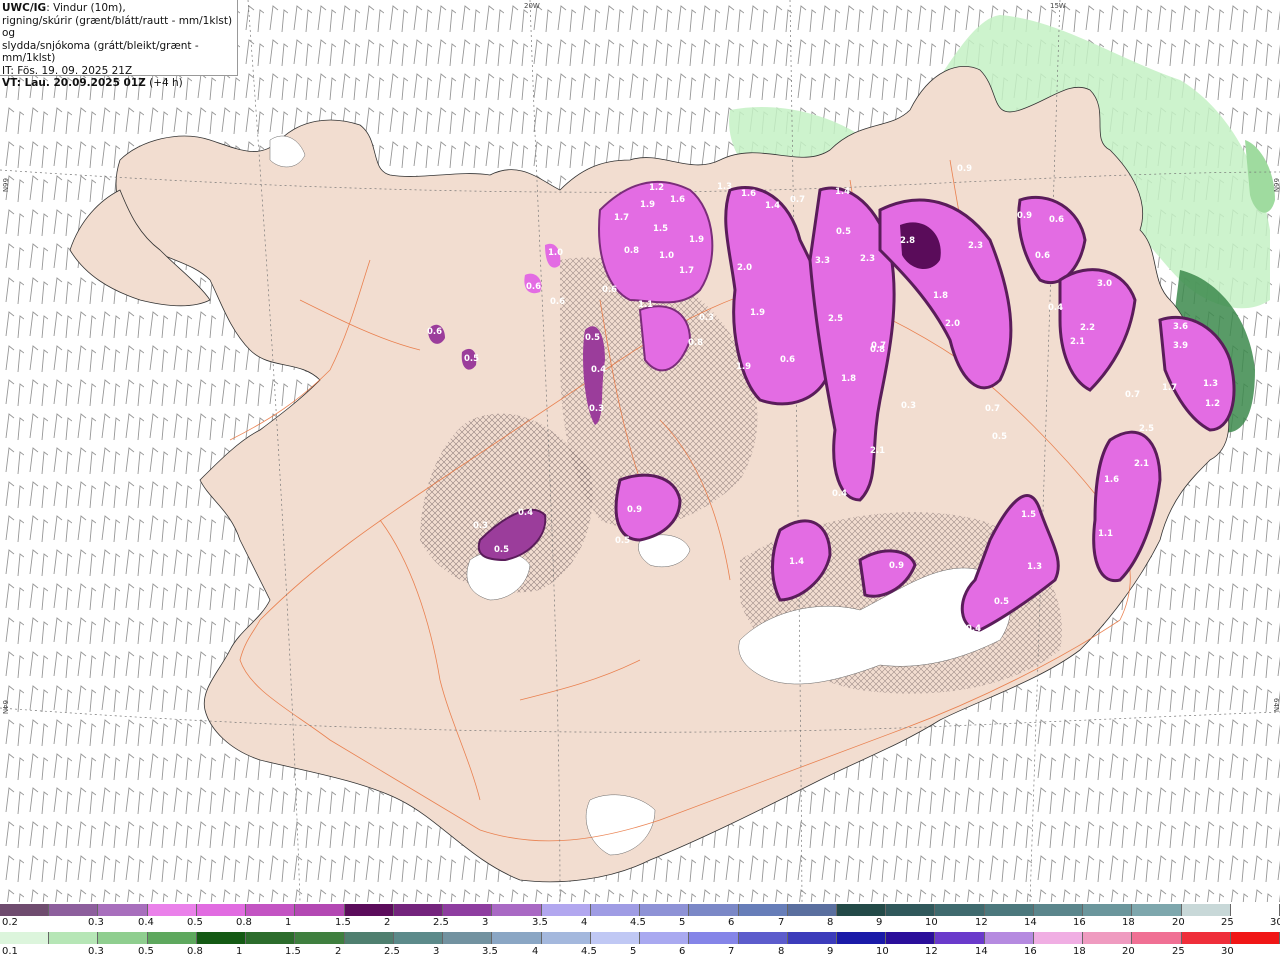 The width and height of the screenshot is (1280, 960). Describe the element at coordinates (1276, 185) in the screenshot. I see `lat-label-66n-right: 66N` at that location.